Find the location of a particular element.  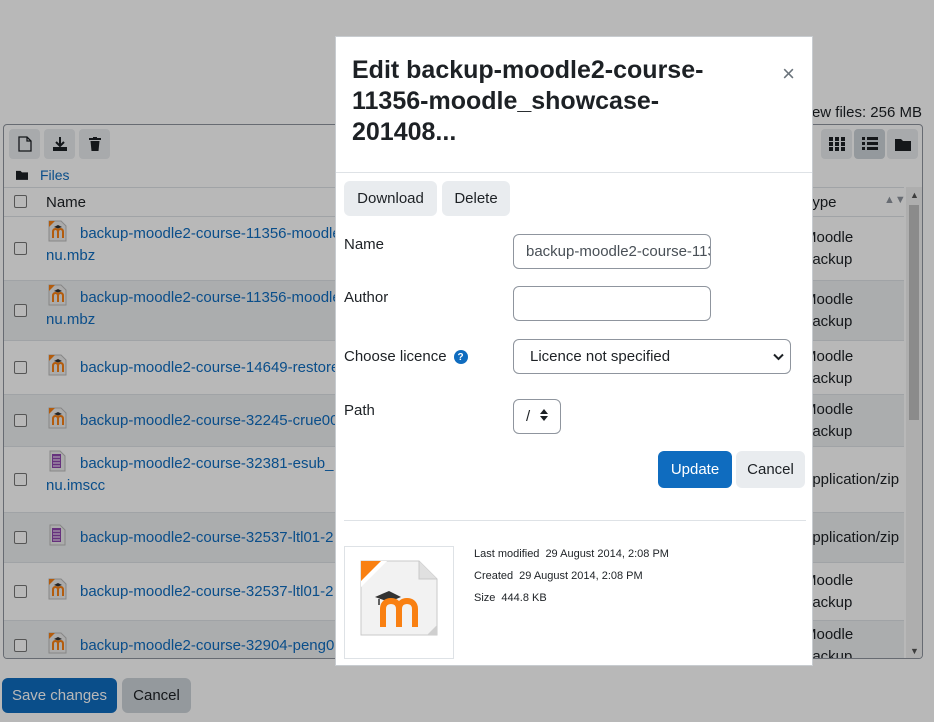

file-preview is located at coordinates (399, 602).